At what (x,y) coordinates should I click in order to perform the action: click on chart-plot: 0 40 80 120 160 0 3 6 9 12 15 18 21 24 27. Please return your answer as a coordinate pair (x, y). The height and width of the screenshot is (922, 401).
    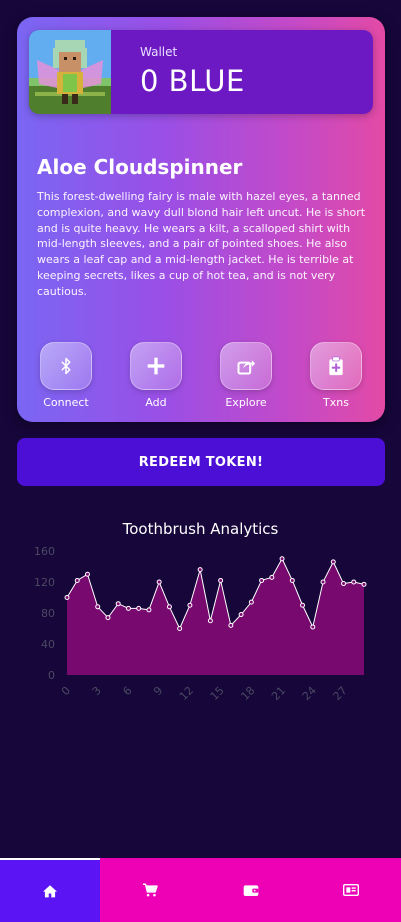
    Looking at the image, I should click on (200, 624).